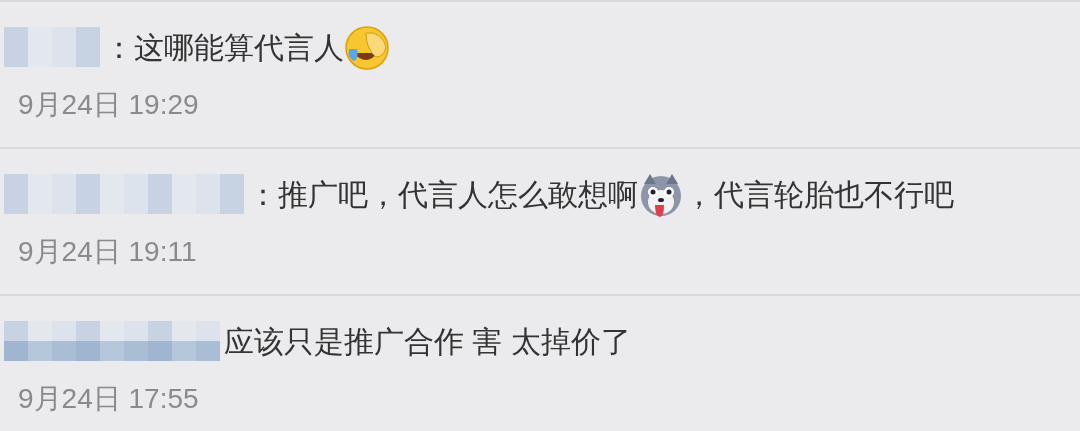  I want to click on dog-face-icon, so click(661, 195).